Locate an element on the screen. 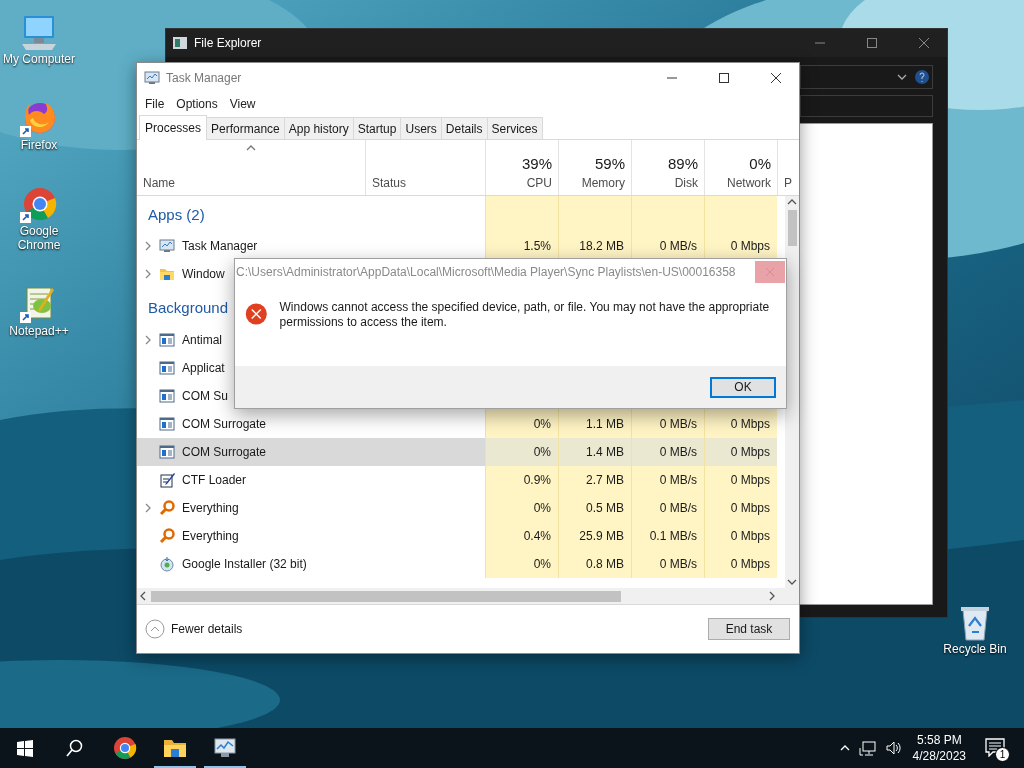  tab: Performance is located at coordinates (245, 128).